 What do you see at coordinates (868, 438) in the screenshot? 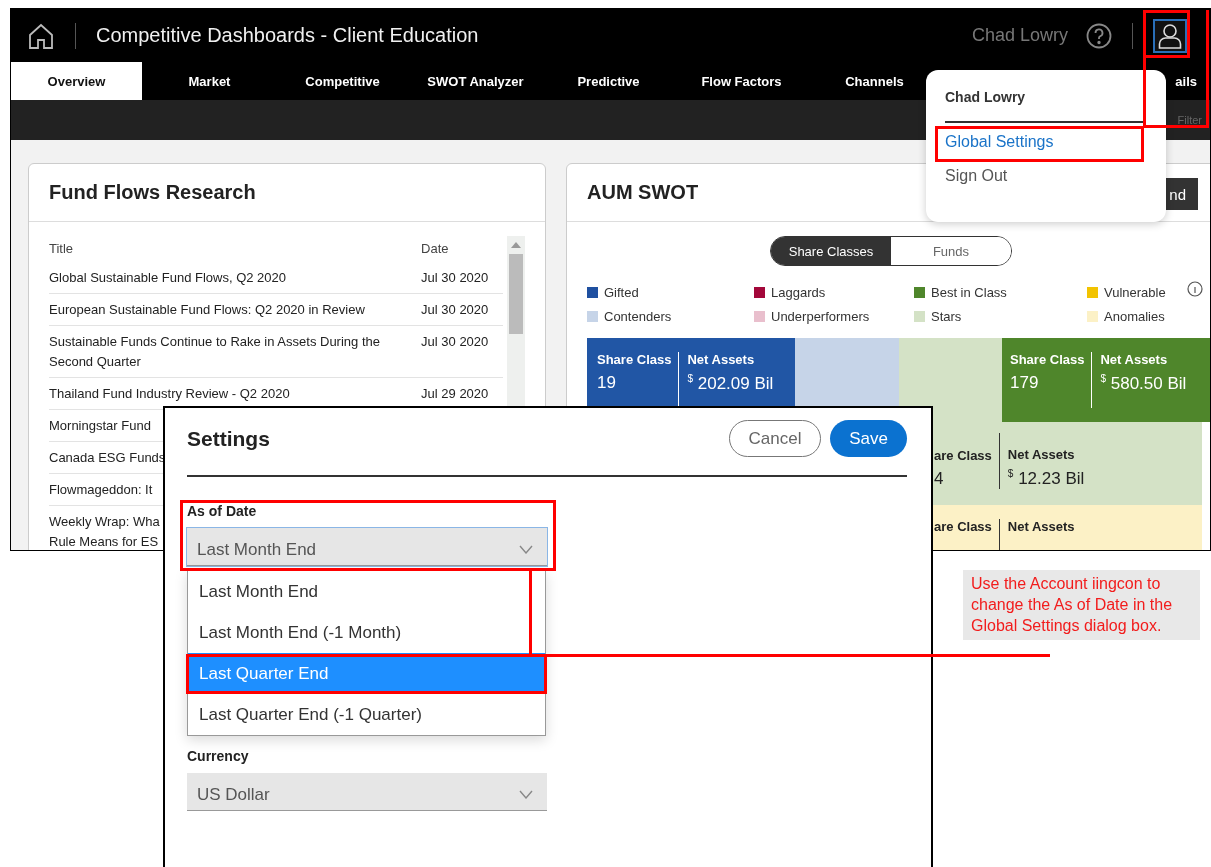
I see `save-button: Save` at bounding box center [868, 438].